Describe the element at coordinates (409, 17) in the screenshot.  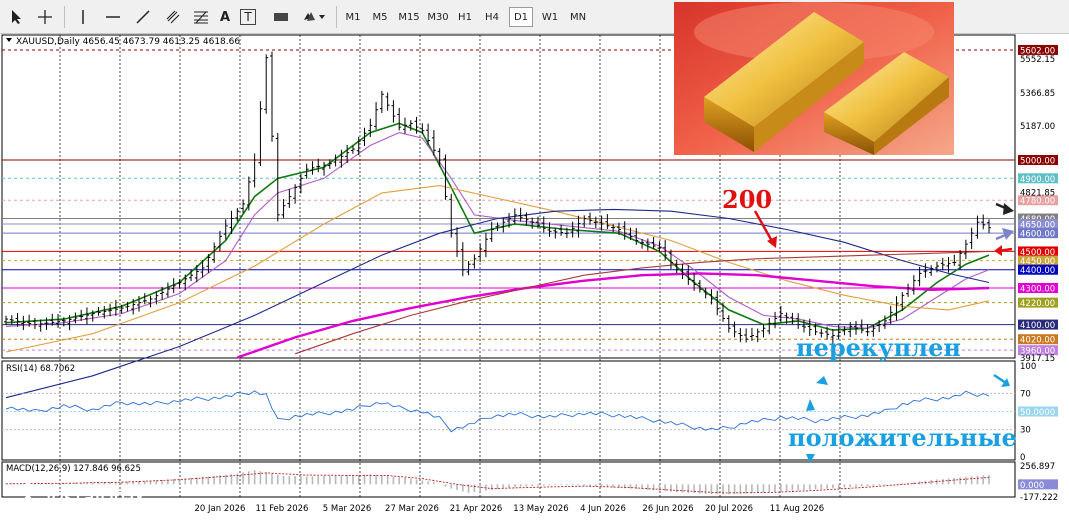
I see `timeframe-m15: M15` at that location.